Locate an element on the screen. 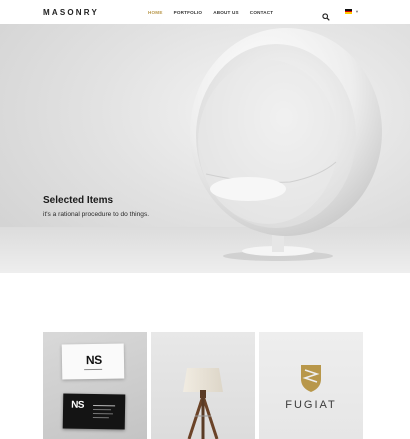  german-flag-icon is located at coordinates (348, 12).